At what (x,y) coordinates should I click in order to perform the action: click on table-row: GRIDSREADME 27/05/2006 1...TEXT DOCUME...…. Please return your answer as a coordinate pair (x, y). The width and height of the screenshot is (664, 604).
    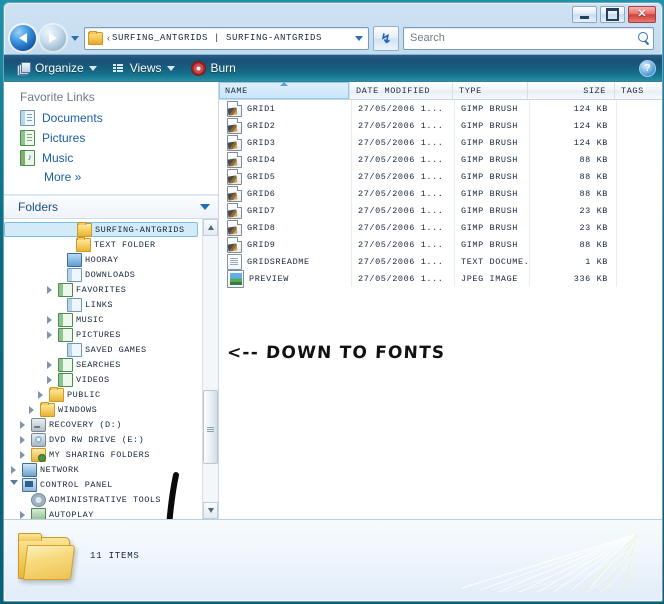
    Looking at the image, I should click on (440, 261).